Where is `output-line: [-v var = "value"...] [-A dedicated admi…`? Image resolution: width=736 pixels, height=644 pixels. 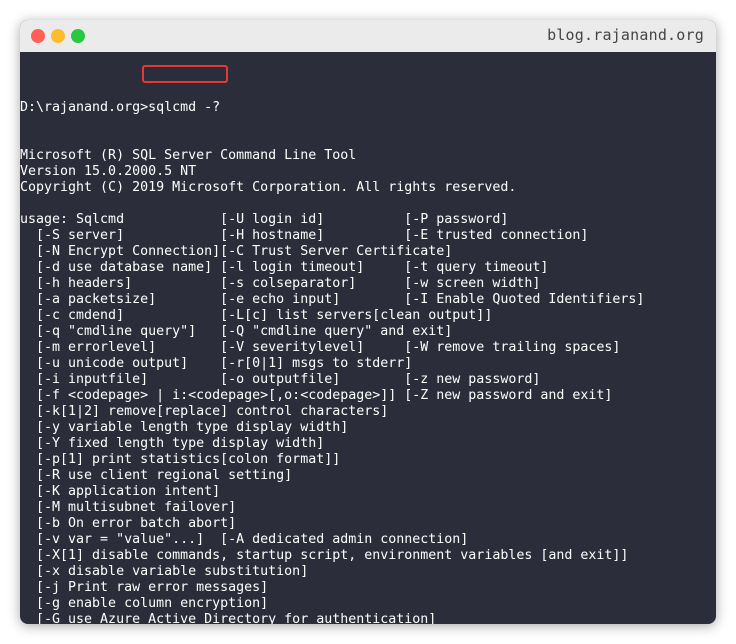 output-line: [-v var = "value"...] [-A dedicated admi… is located at coordinates (244, 539).